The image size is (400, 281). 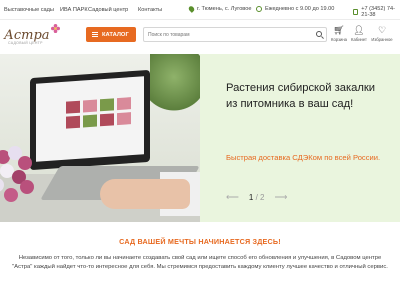 I want to click on catalog-button: КАТАЛОГ, so click(x=111, y=34).